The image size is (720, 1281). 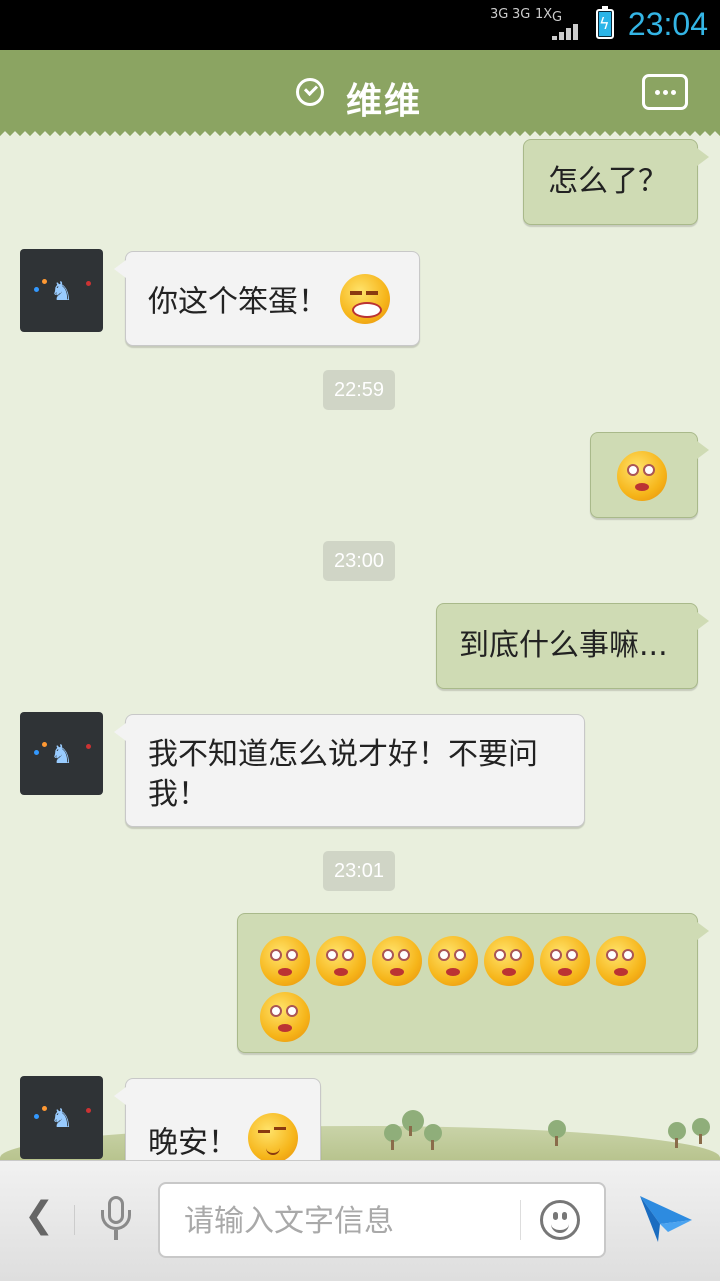 I want to click on message-bubble-received: 你这个笨蛋！, so click(x=267, y=298).